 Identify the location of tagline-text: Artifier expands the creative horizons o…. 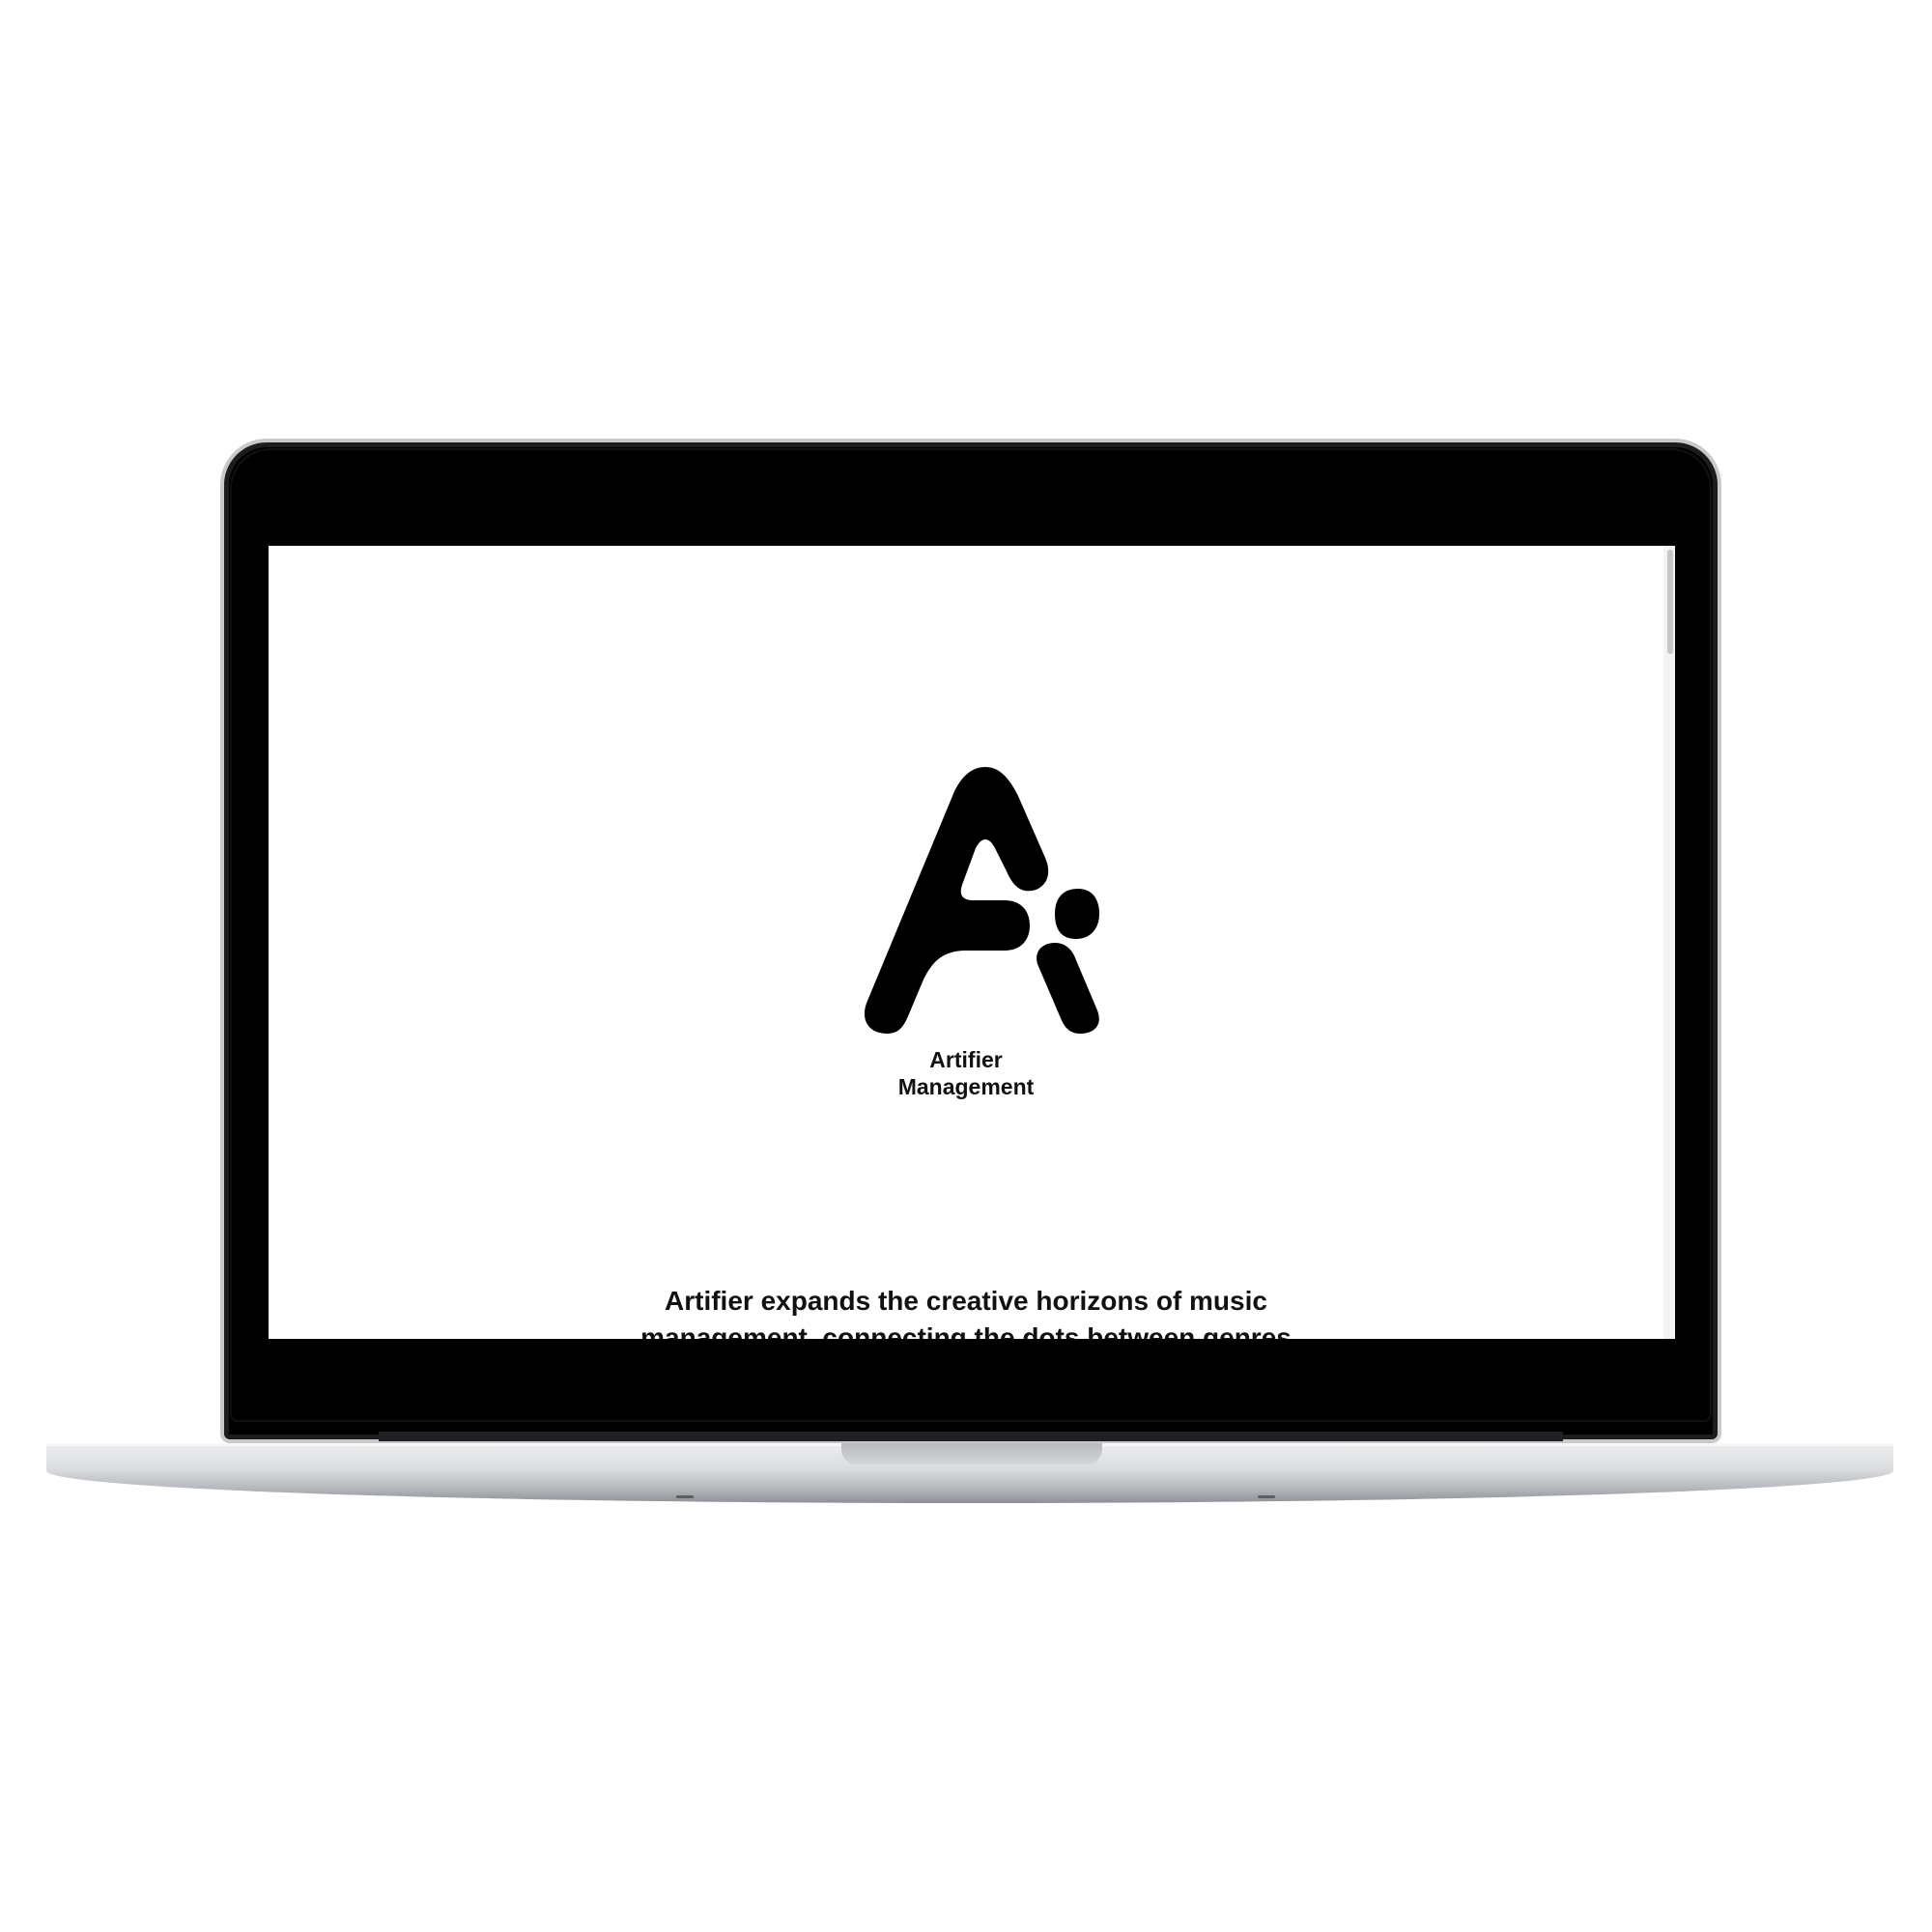
(966, 1312).